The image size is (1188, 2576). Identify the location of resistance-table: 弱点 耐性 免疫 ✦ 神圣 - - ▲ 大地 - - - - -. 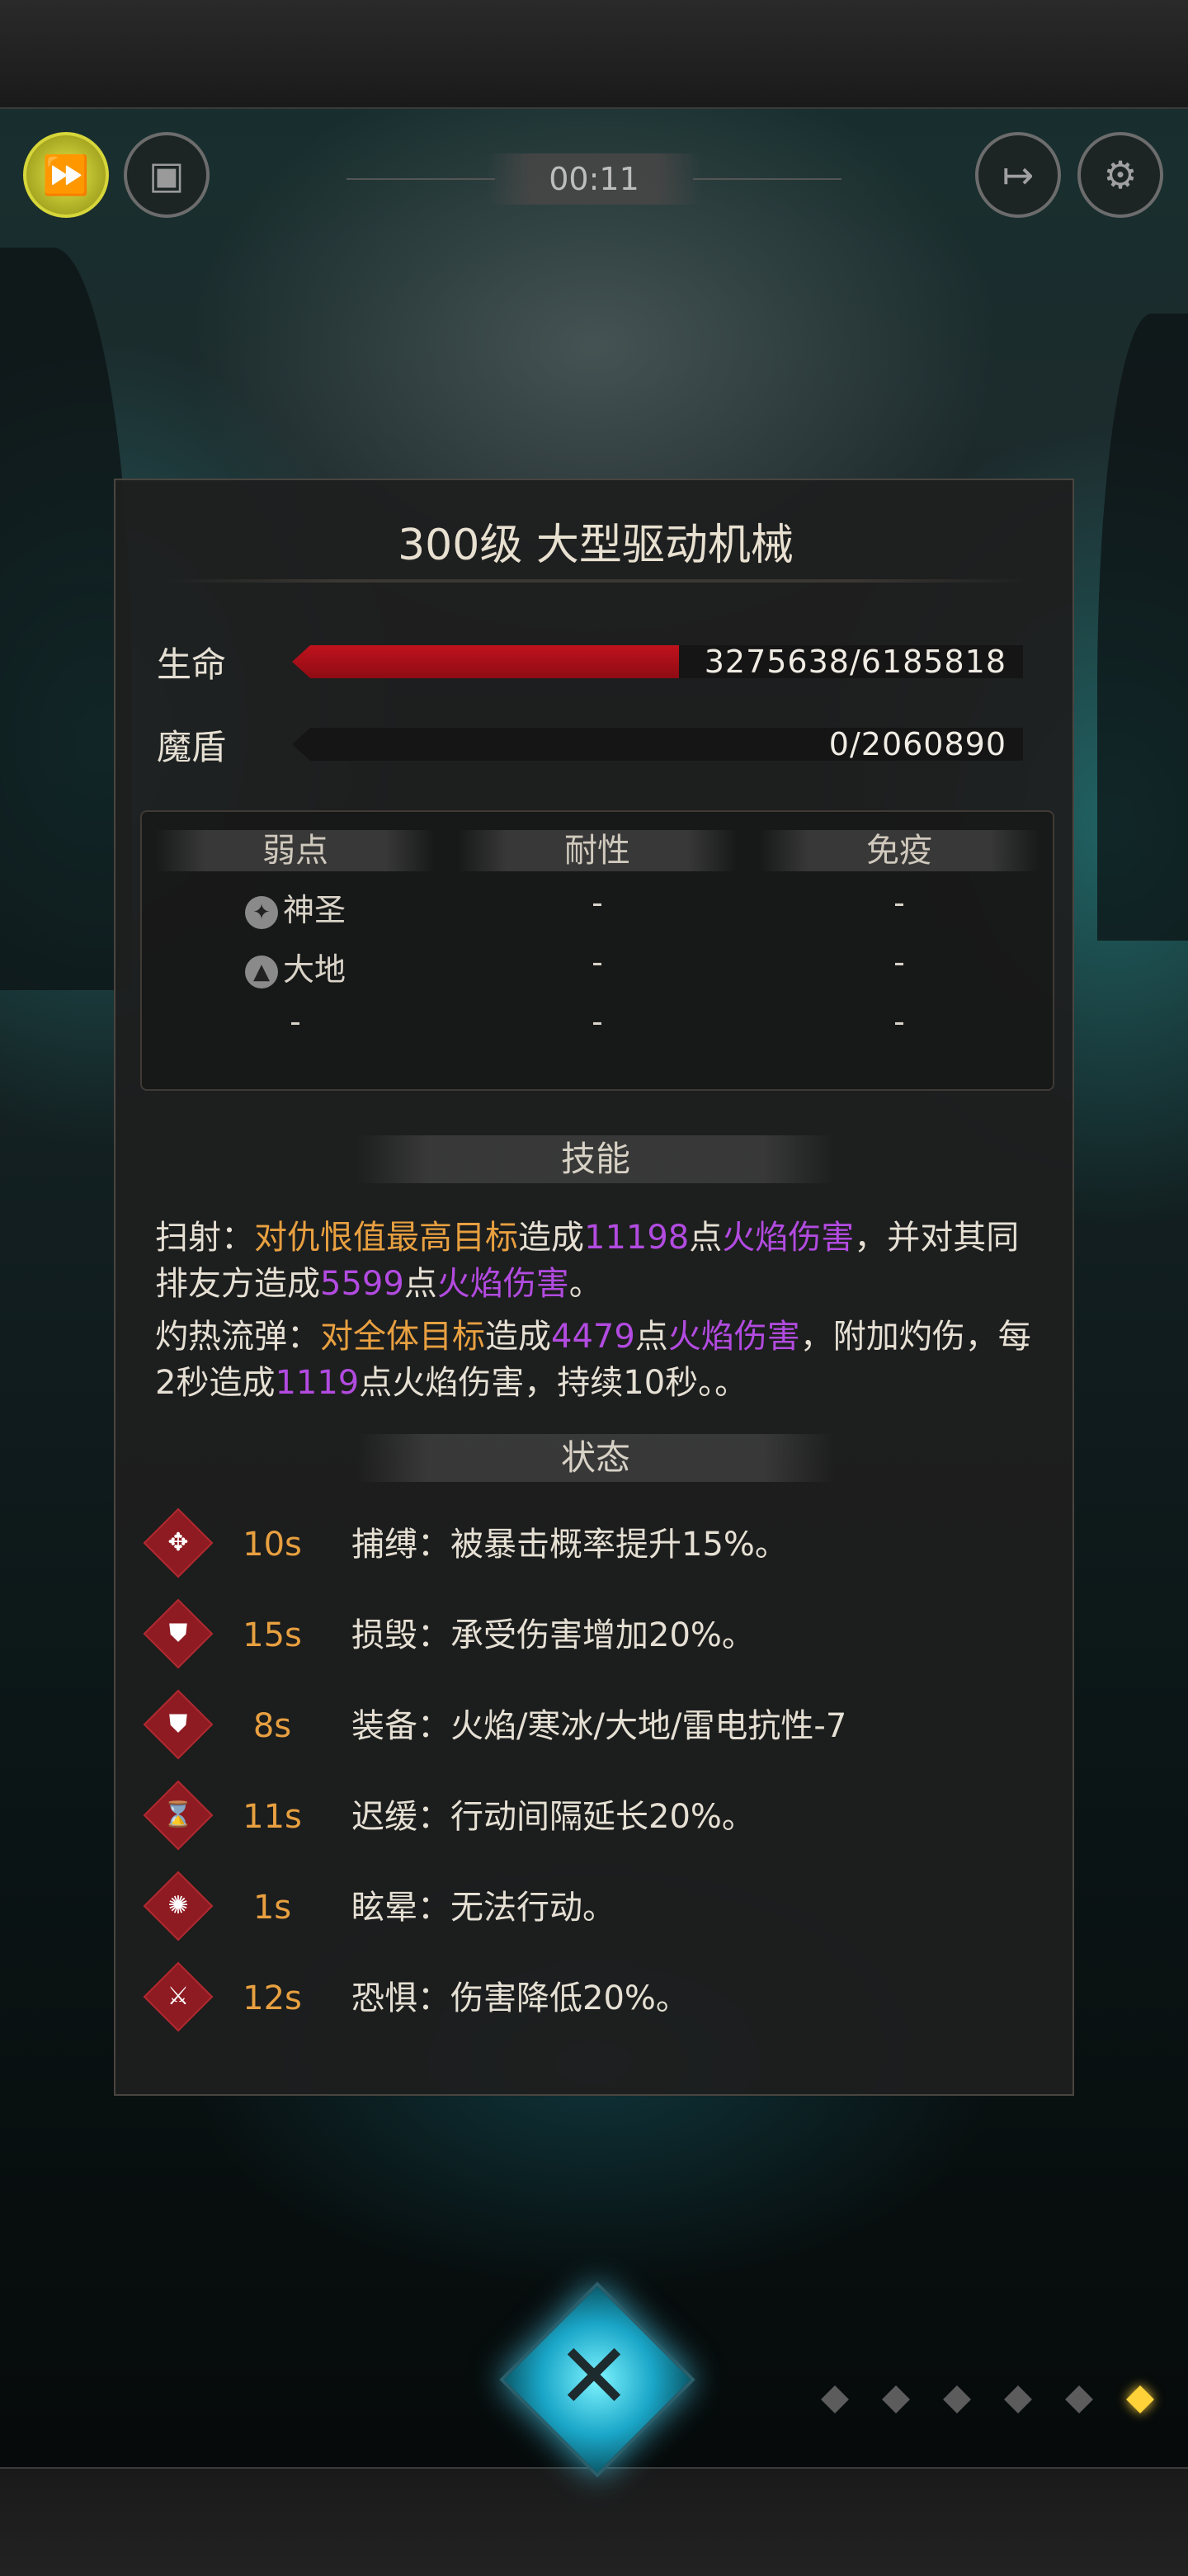
(597, 951).